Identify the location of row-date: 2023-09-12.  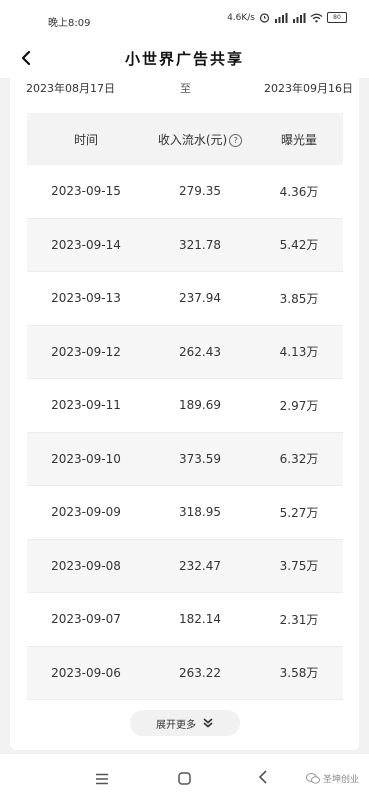
(86, 351).